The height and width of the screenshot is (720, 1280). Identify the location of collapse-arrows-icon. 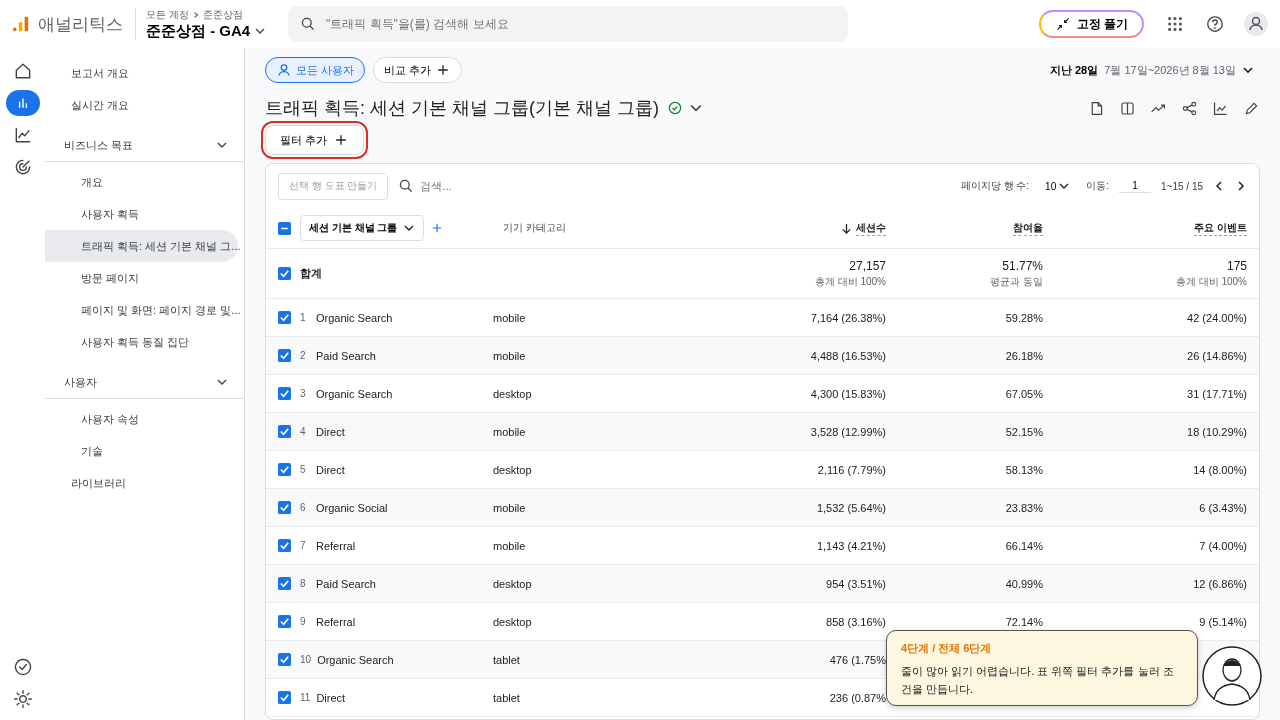
(1062, 24).